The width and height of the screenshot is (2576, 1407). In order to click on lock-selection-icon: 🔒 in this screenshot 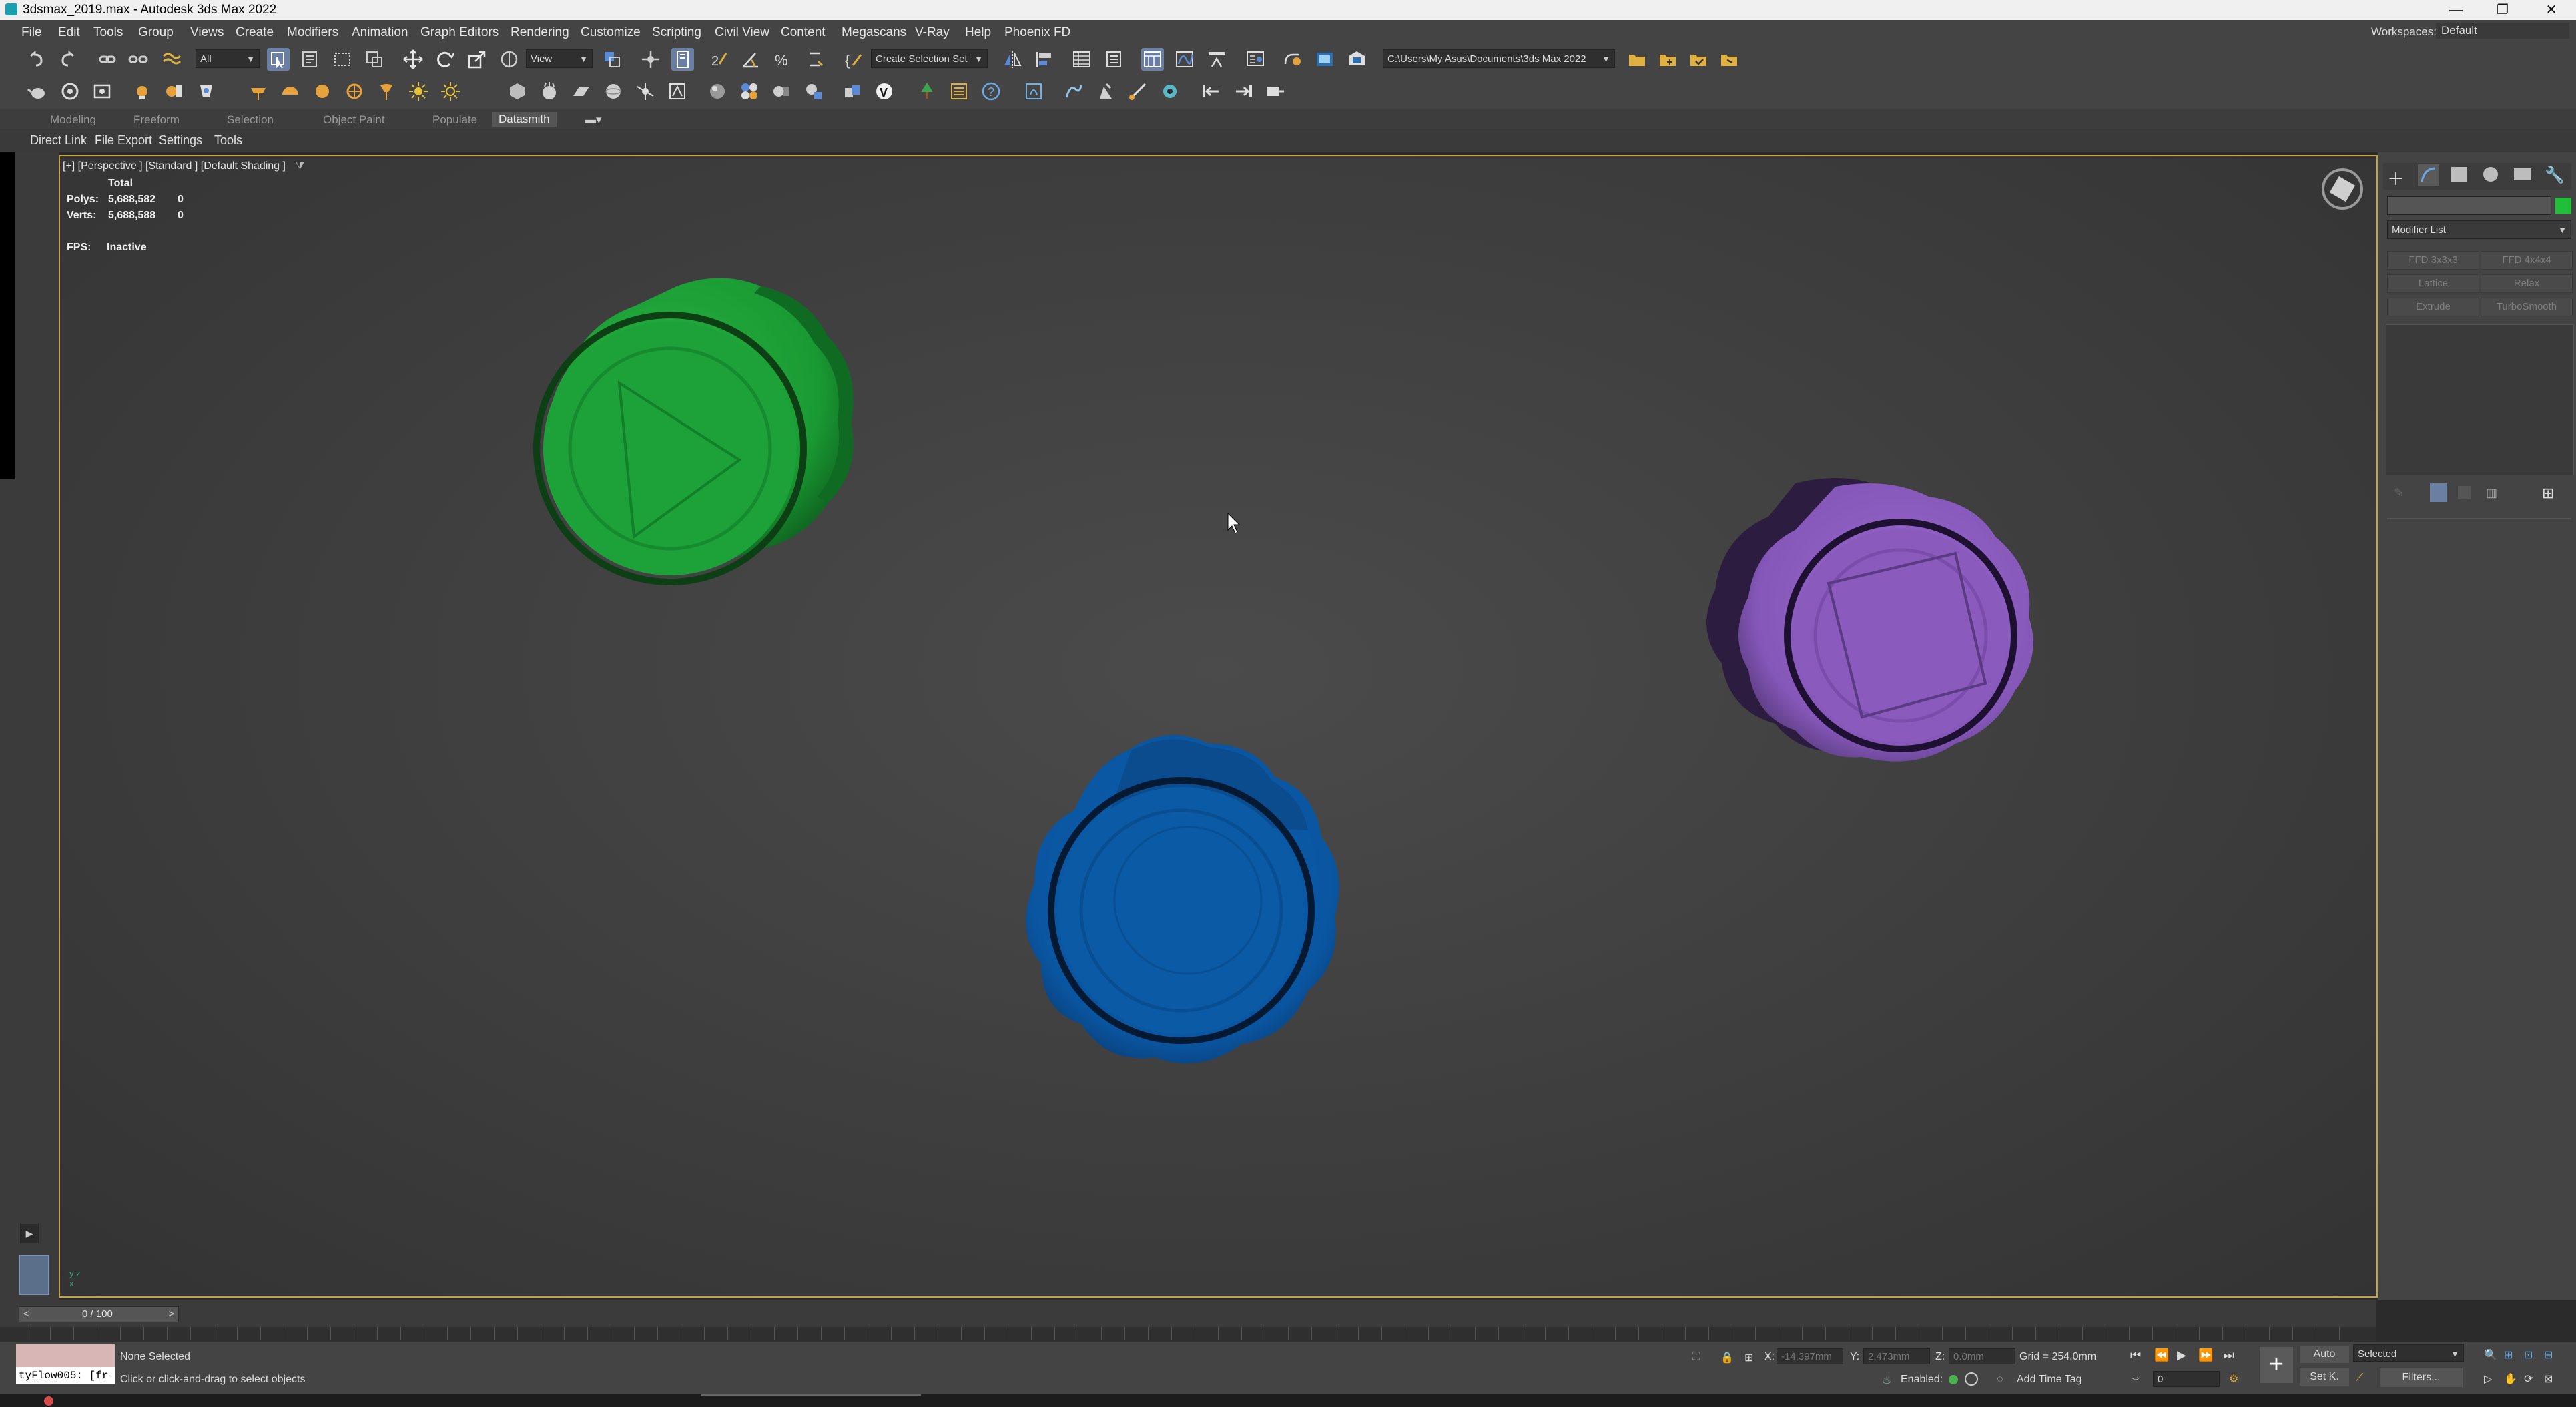, I will do `click(1727, 1357)`.